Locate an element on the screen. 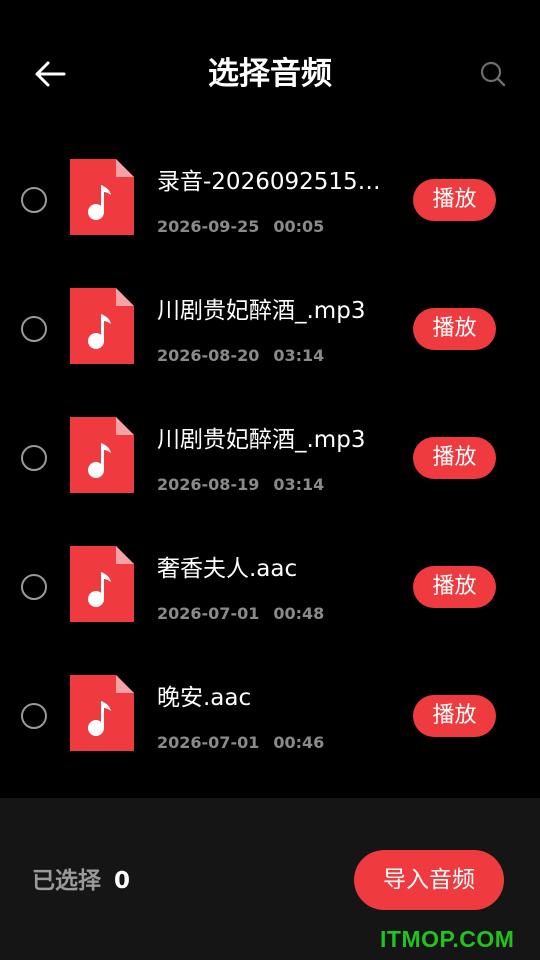  selected-label: 已选择 is located at coordinates (66, 881).